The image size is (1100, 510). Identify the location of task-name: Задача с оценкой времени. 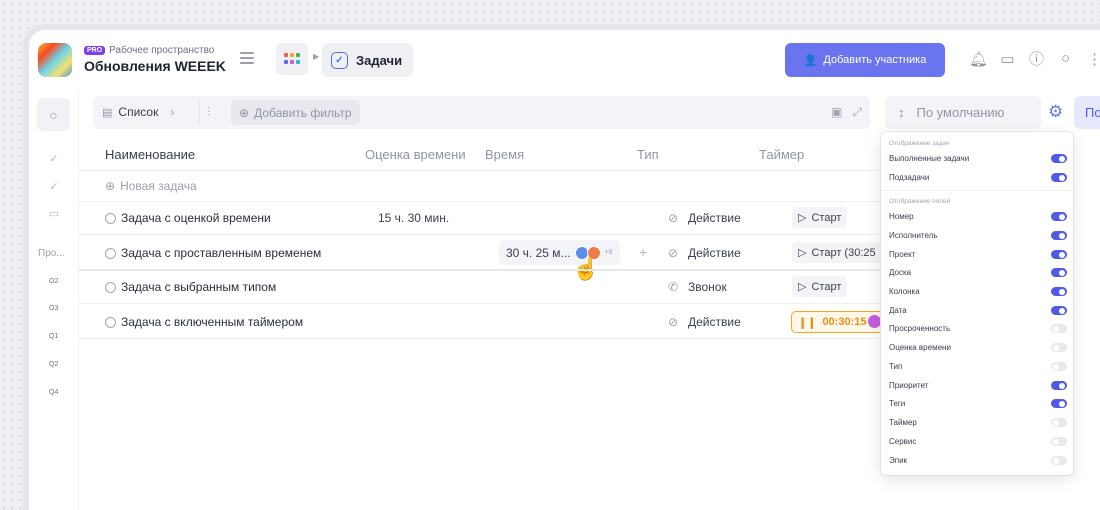
(196, 218).